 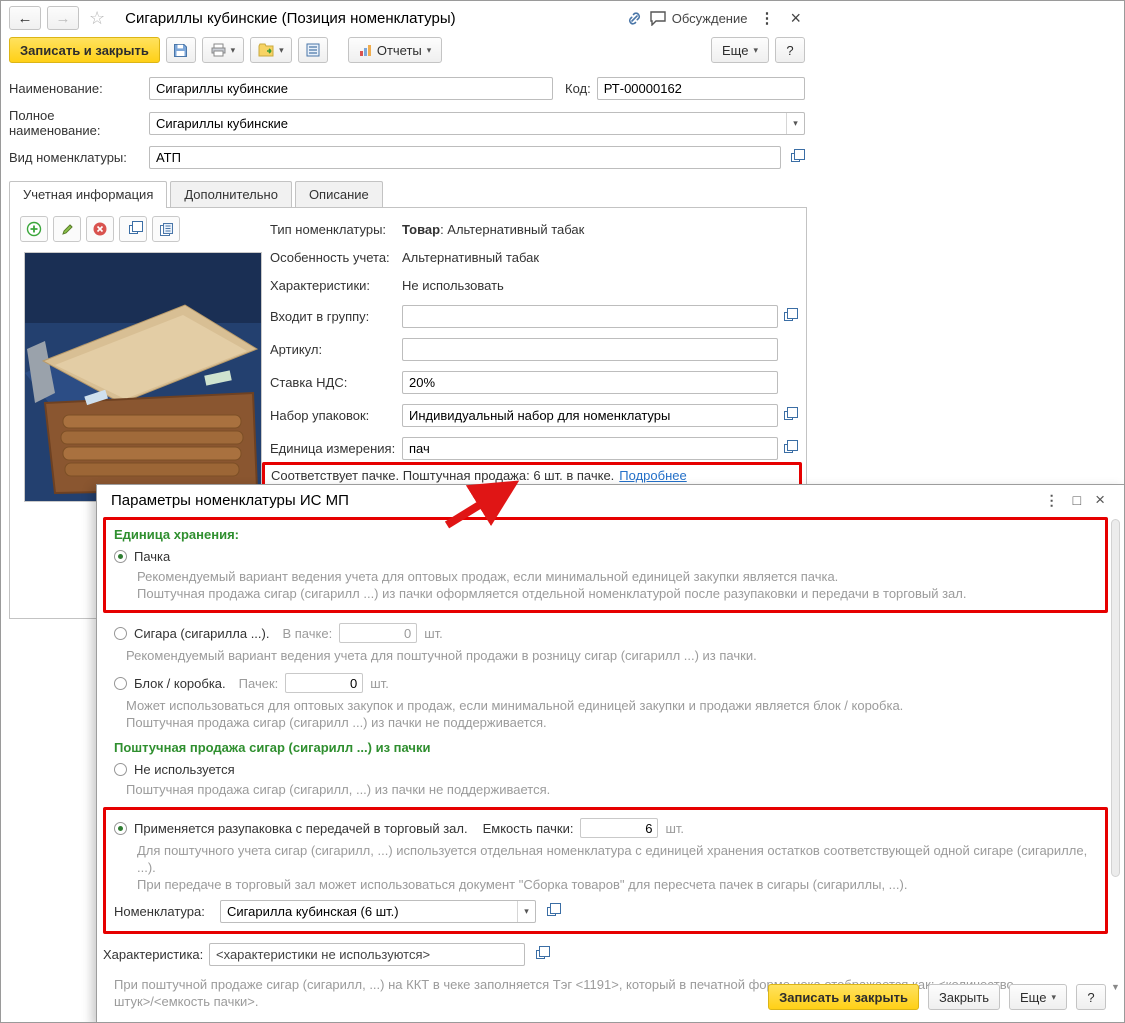 I want to click on help-button: ?, so click(x=790, y=50).